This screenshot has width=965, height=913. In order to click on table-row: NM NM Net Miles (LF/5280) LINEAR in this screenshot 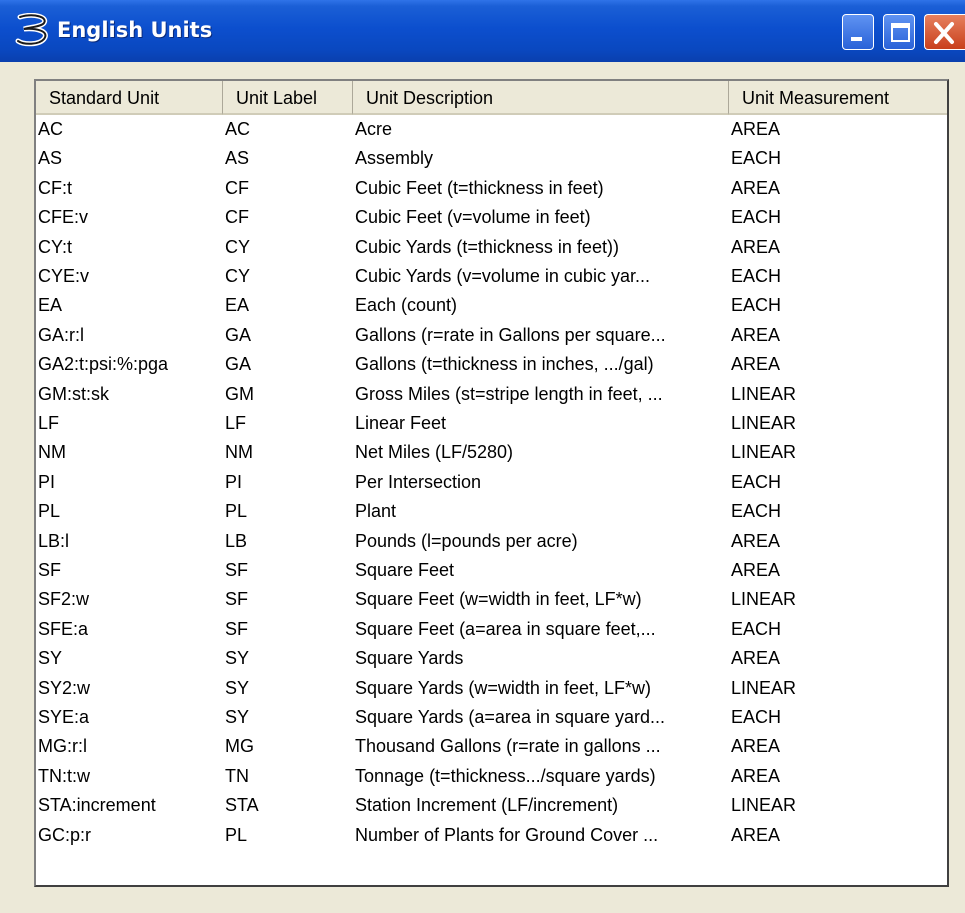, I will do `click(491, 452)`.